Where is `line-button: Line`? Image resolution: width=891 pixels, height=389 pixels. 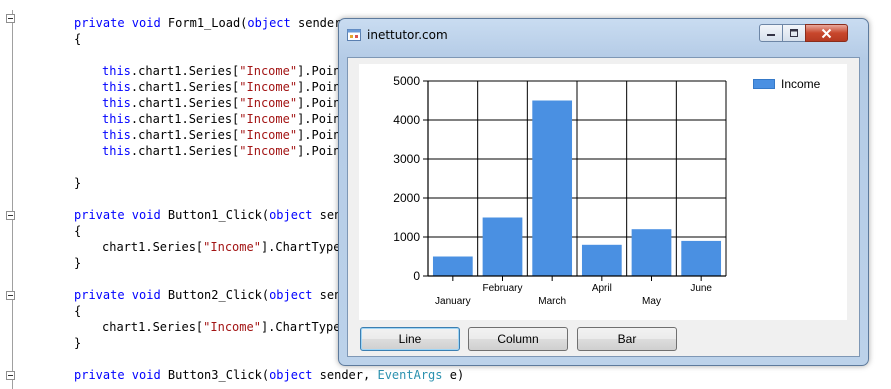
line-button: Line is located at coordinates (410, 339).